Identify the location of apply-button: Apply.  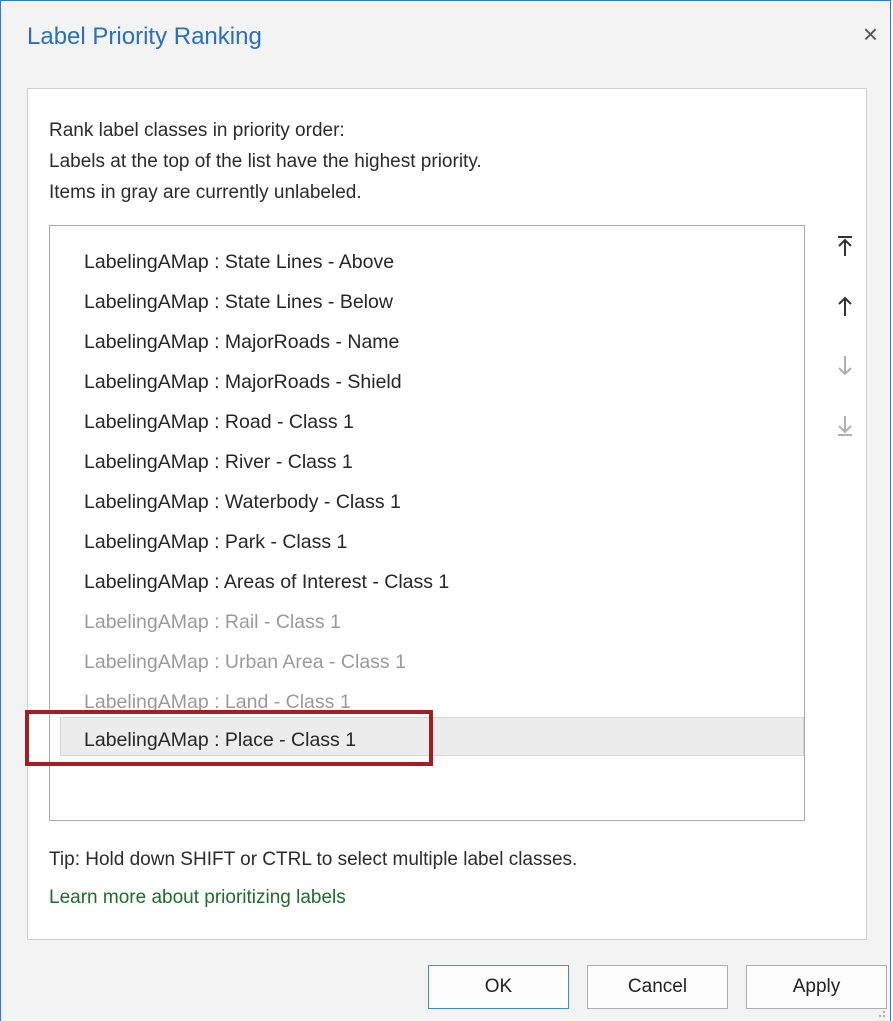
(816, 987).